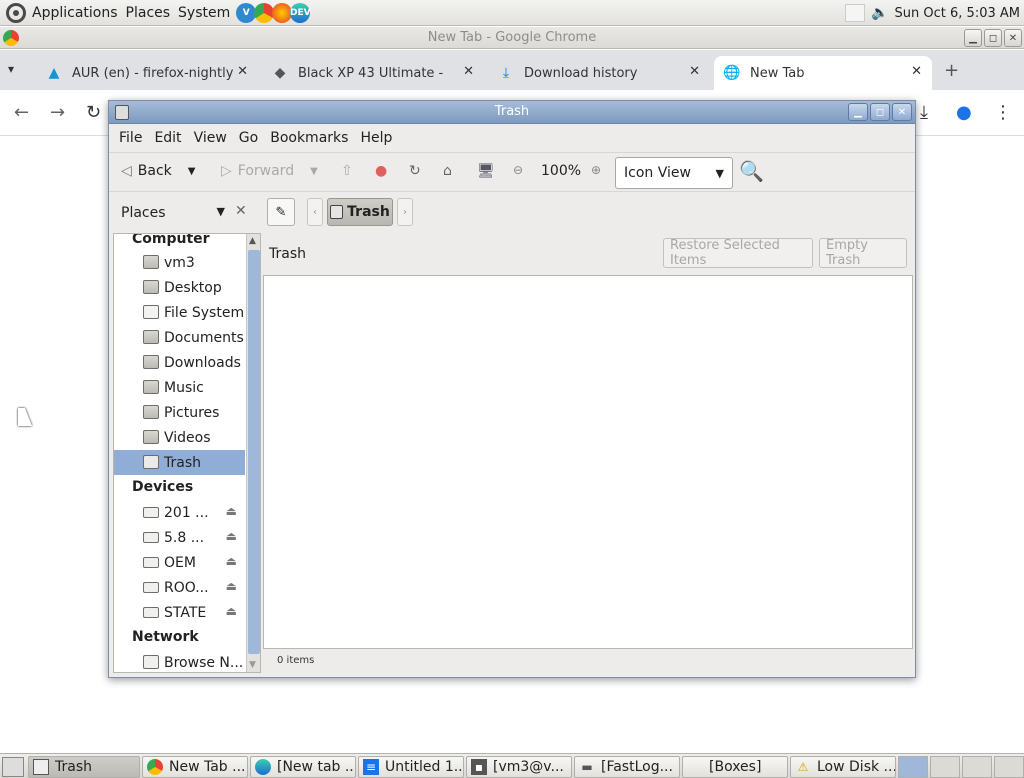  I want to click on menu-kebab-icon: ⋮, so click(1003, 112).